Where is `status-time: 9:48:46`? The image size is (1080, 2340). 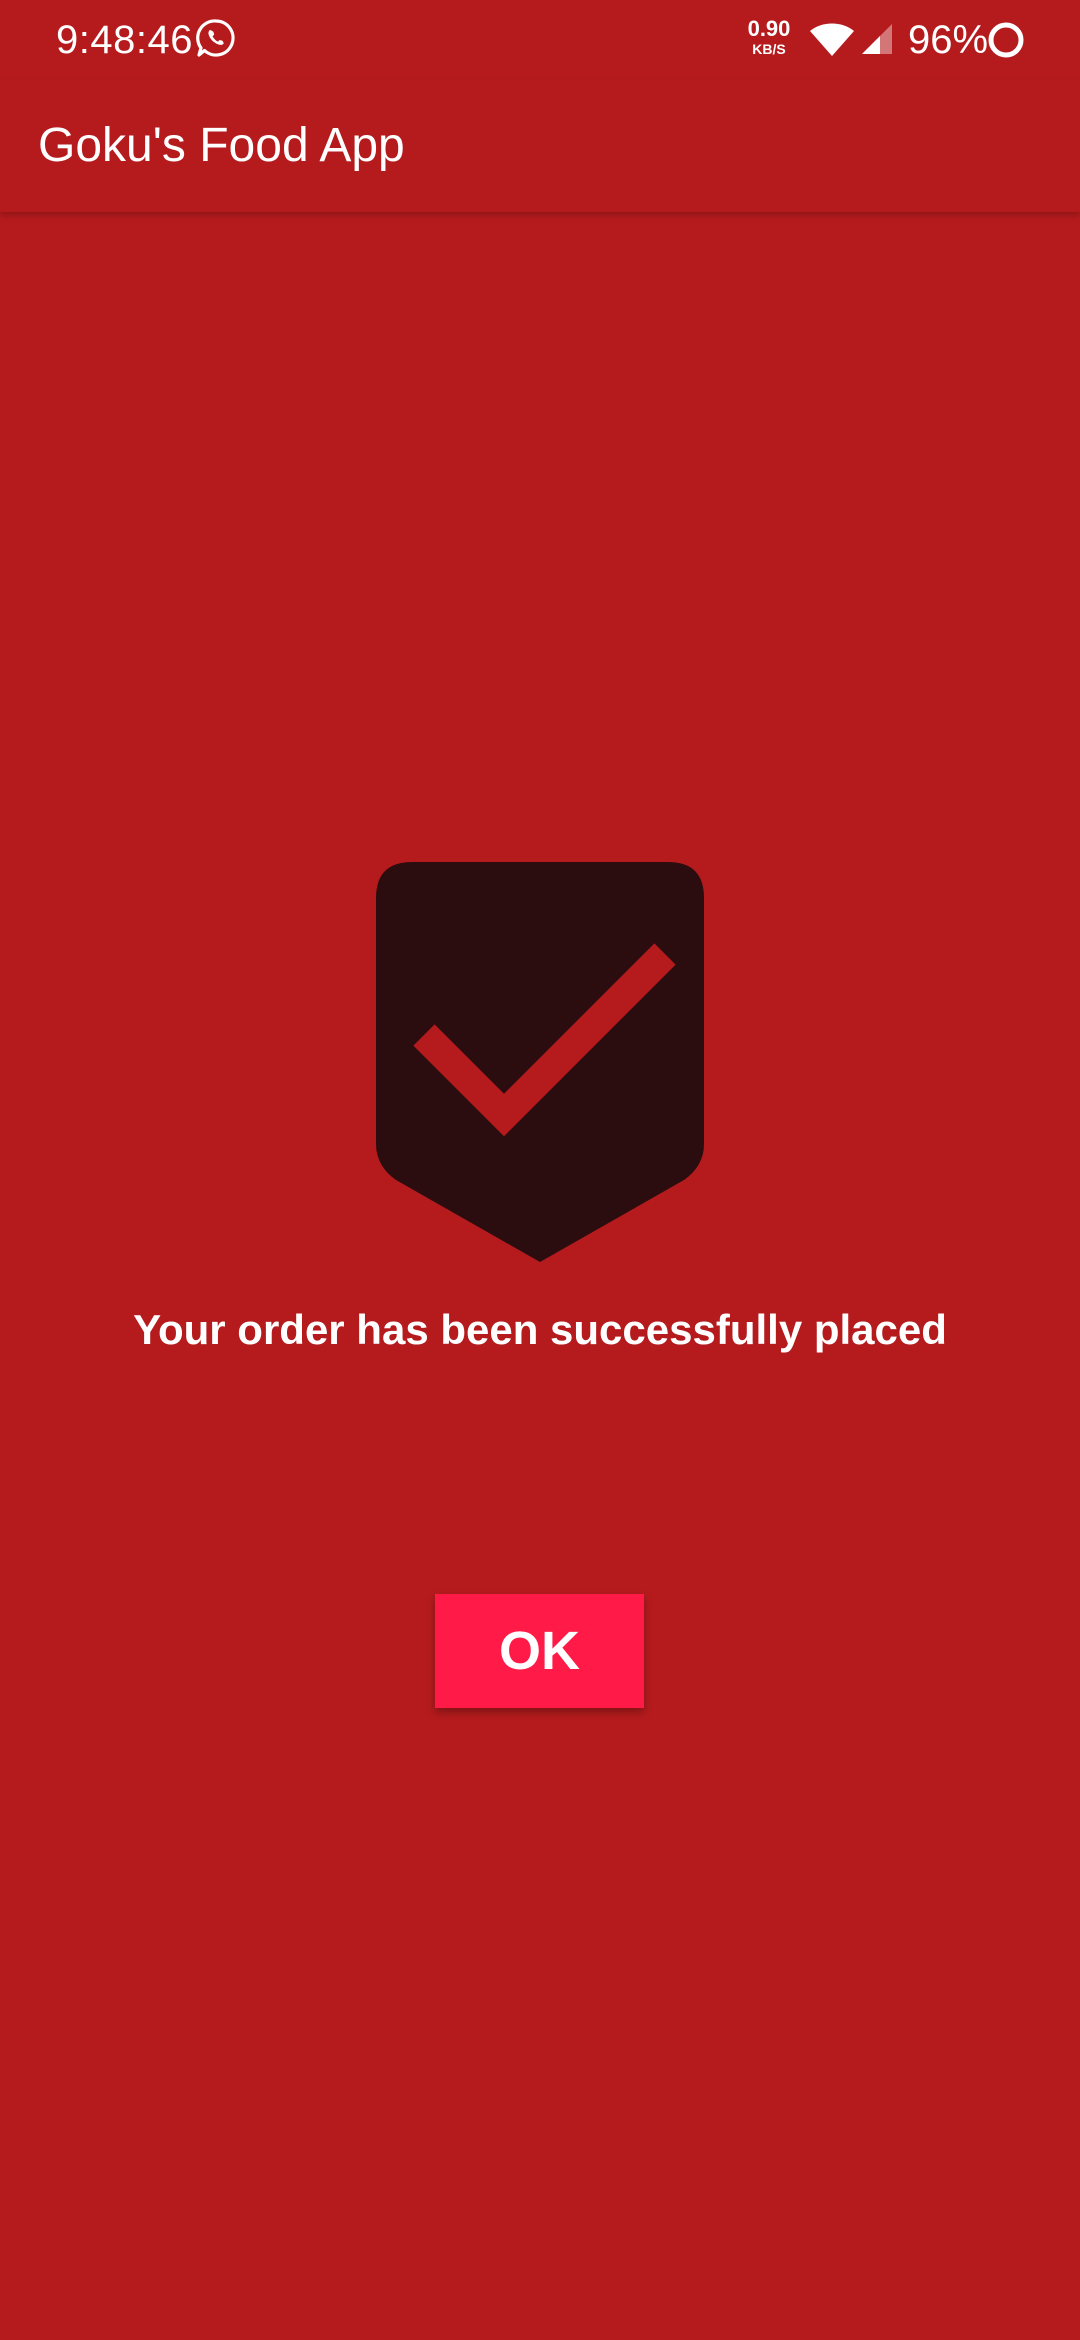 status-time: 9:48:46 is located at coordinates (124, 40).